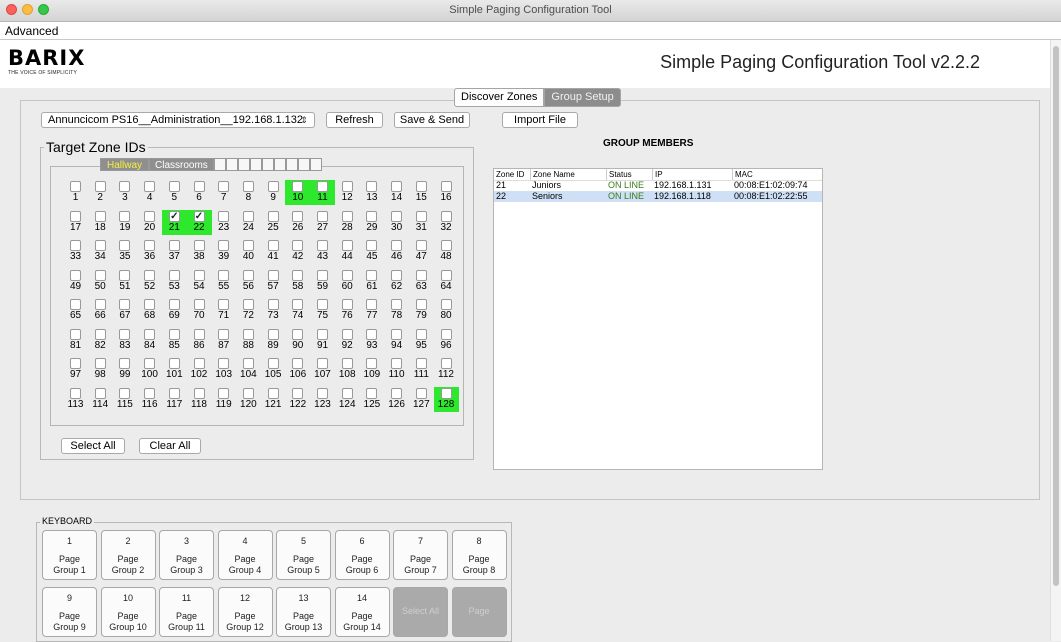 This screenshot has height=642, width=1061. I want to click on zone-114: 114, so click(100, 399).